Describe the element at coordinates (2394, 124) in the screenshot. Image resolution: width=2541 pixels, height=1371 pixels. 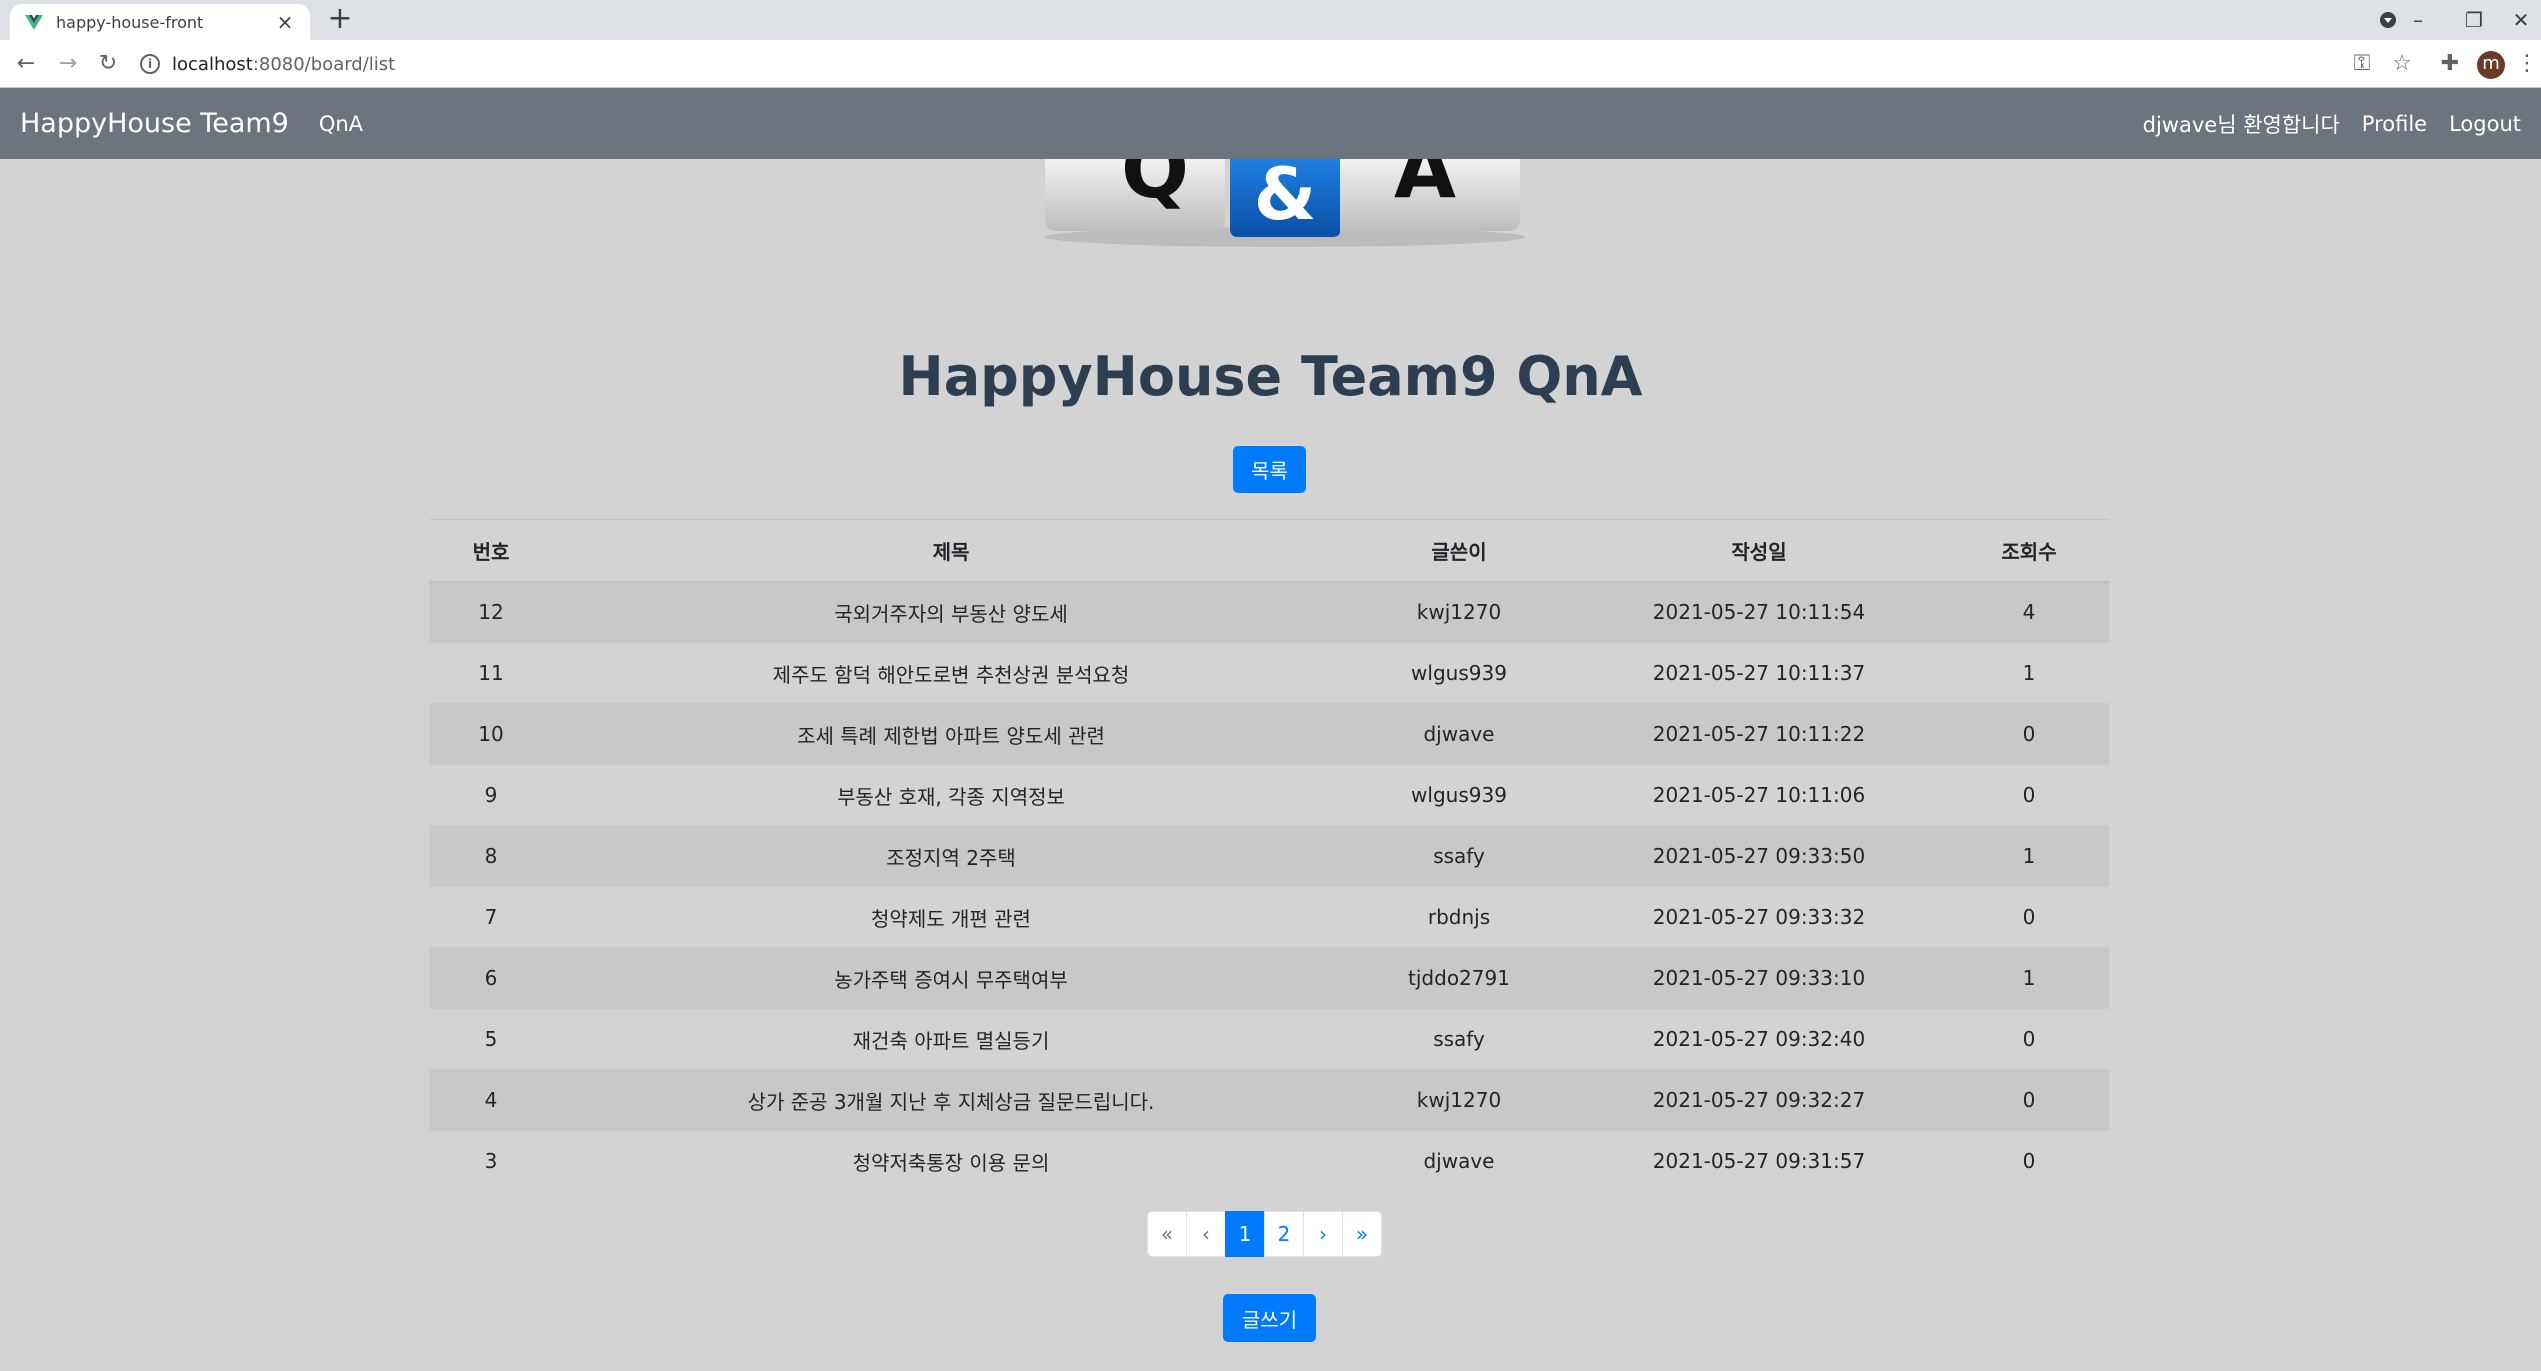
I see `profile-link: Profile` at that location.